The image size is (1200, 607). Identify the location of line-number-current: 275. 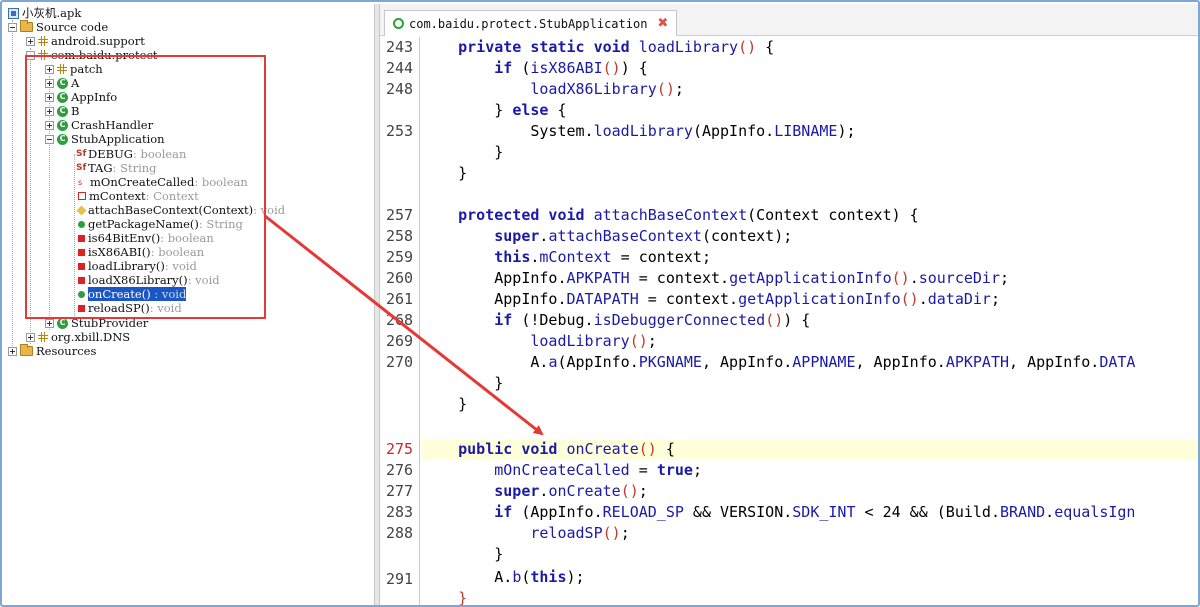
(400, 449).